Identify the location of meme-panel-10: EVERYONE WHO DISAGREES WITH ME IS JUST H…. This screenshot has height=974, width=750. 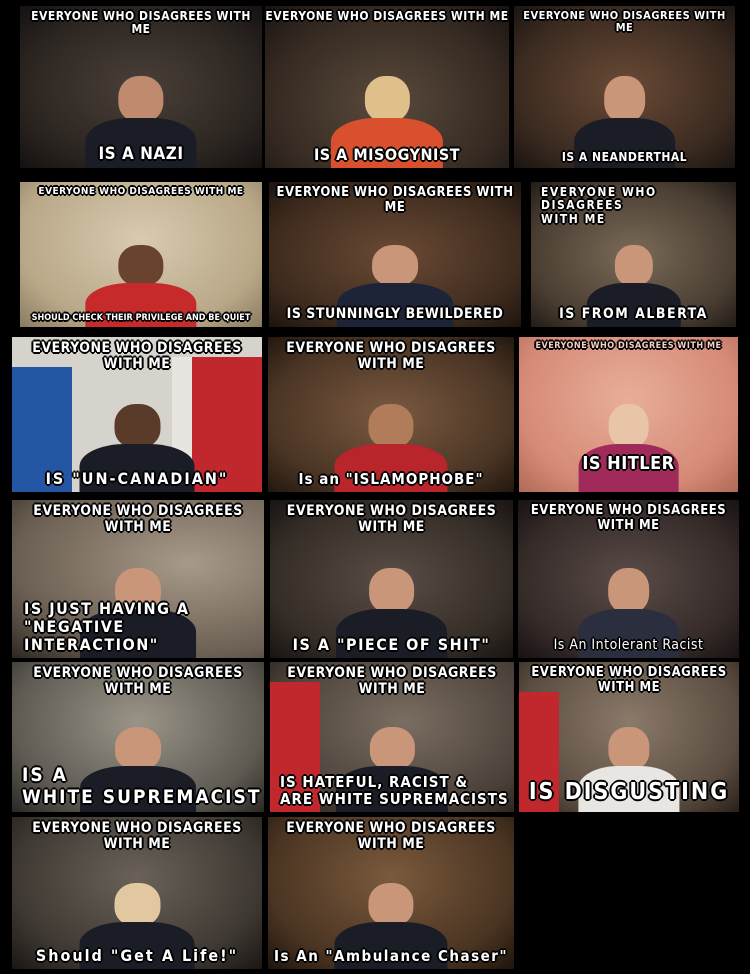
(138, 579).